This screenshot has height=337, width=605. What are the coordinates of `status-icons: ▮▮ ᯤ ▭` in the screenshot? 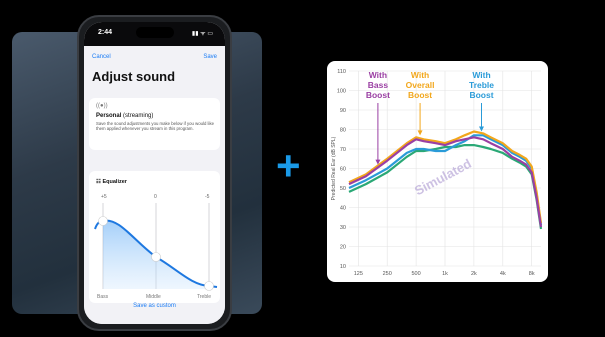 It's located at (202, 34).